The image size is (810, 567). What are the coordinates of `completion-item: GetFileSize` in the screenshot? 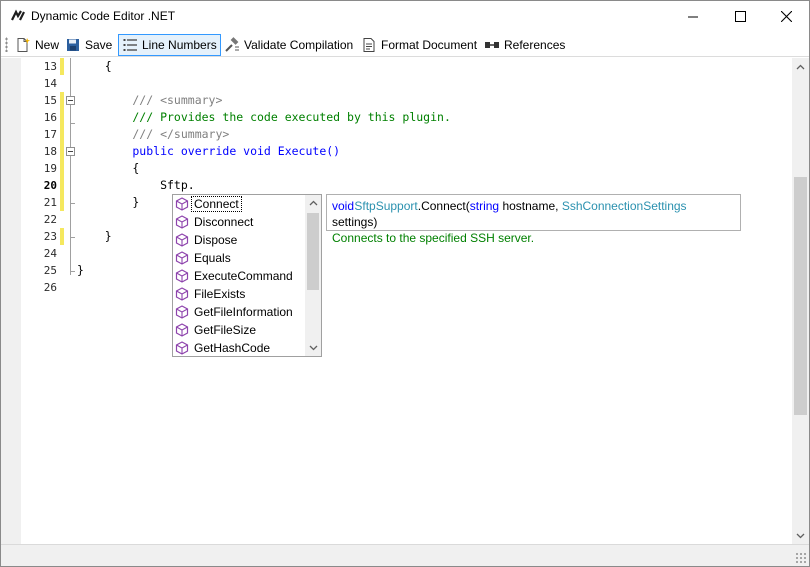 It's located at (239, 330).